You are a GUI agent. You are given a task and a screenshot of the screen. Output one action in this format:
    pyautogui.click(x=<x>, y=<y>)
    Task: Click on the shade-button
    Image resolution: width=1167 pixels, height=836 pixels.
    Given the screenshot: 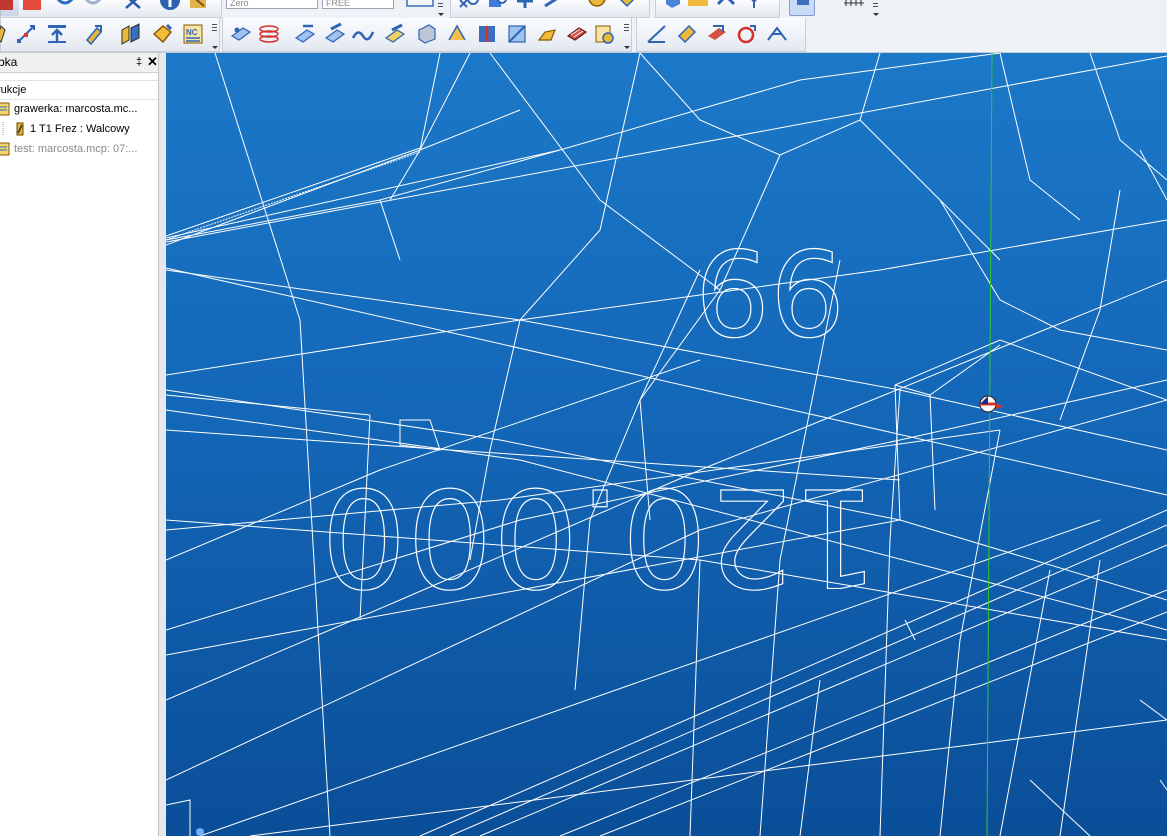 What is the action you would take?
    pyautogui.click(x=627, y=8)
    